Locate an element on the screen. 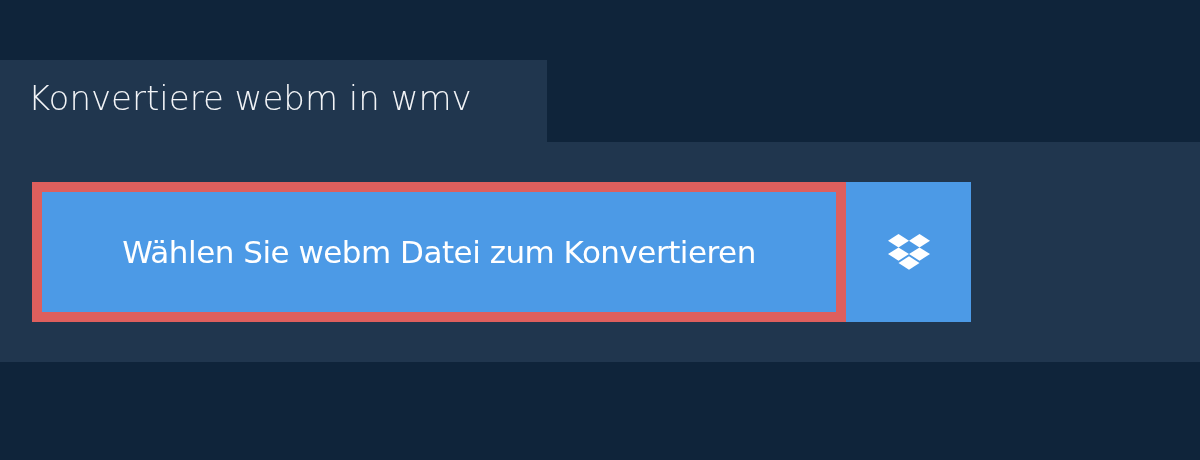 The height and width of the screenshot is (460, 1200). dropbox-button is located at coordinates (908, 252).